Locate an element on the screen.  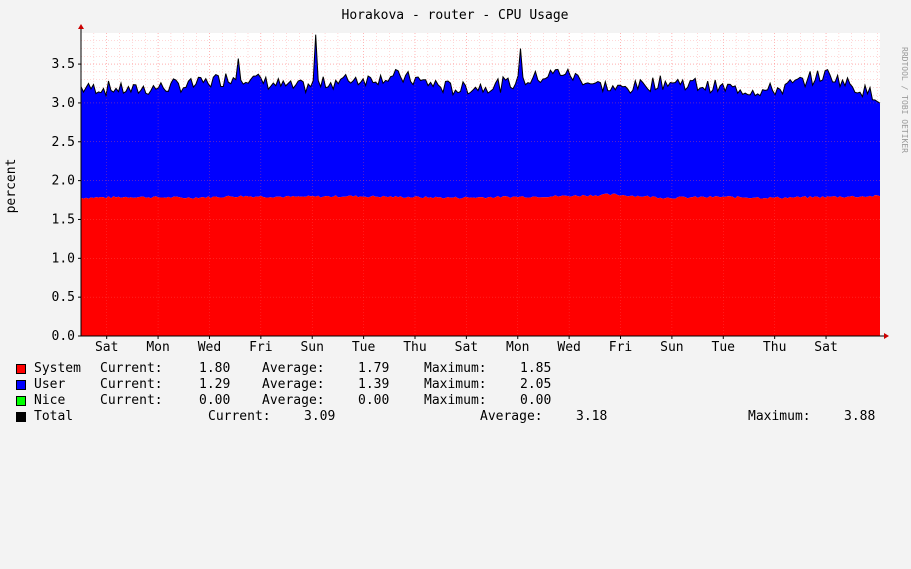
user-name: User is located at coordinates (50, 384).